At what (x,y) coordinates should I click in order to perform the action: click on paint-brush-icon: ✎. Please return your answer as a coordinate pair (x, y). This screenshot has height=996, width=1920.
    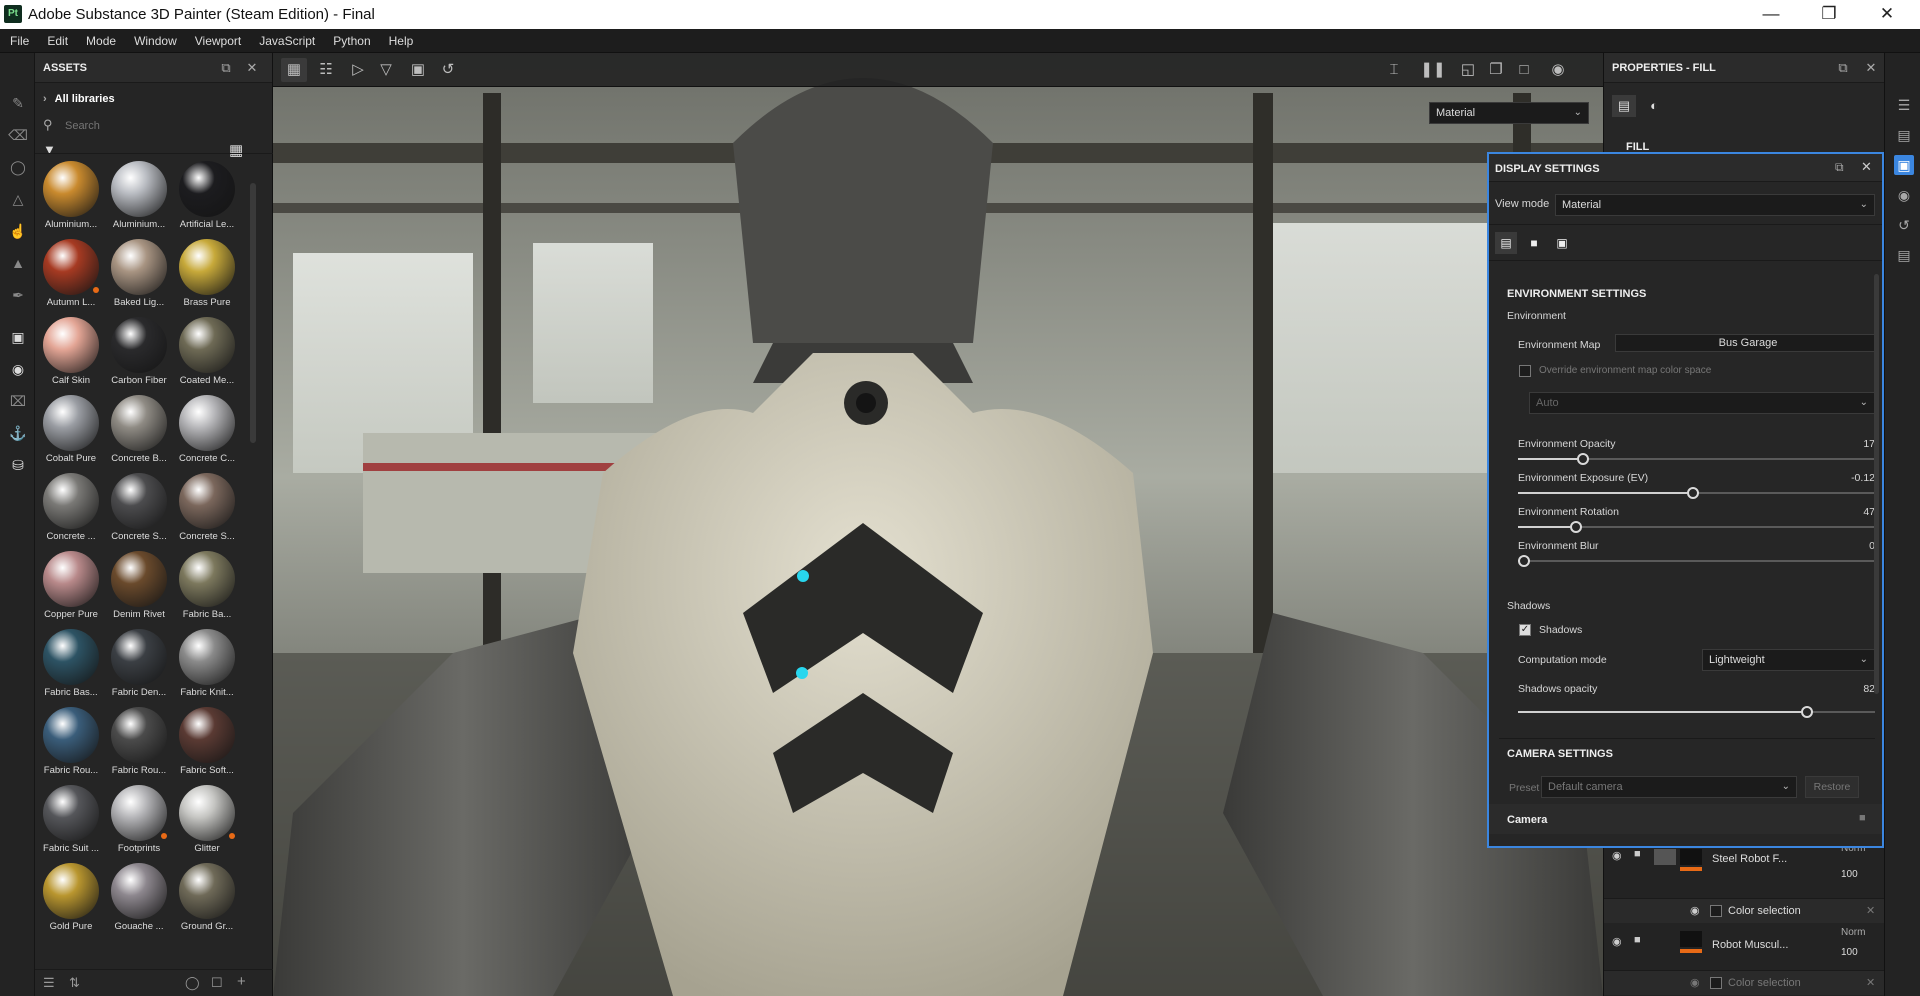
    Looking at the image, I should click on (18, 103).